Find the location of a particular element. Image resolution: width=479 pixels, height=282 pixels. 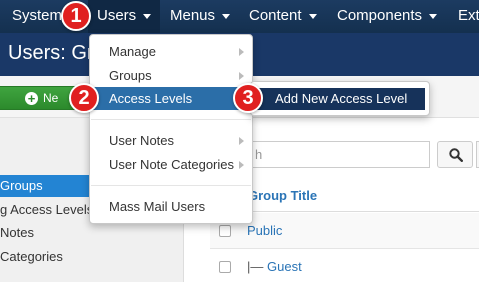

group-link: Public is located at coordinates (264, 230).